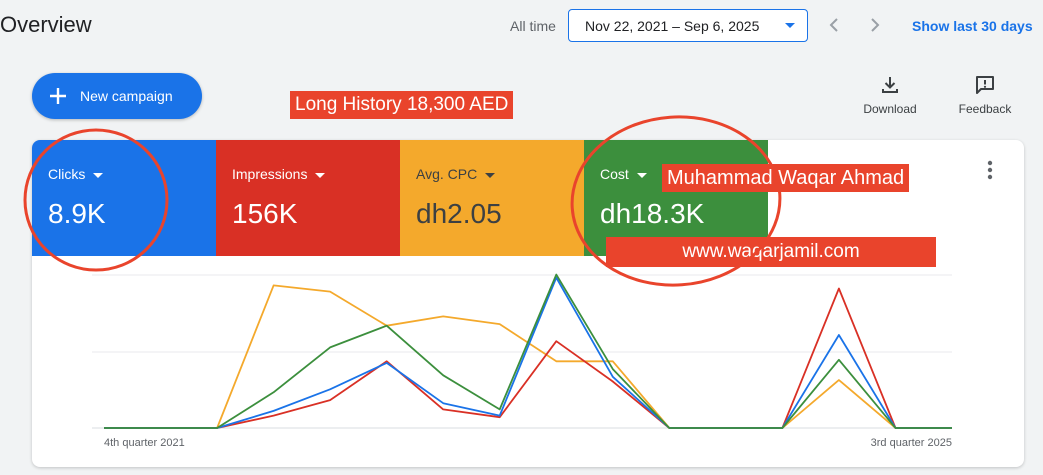  I want to click on show-last-30-days-link: Show last 30 days, so click(972, 26).